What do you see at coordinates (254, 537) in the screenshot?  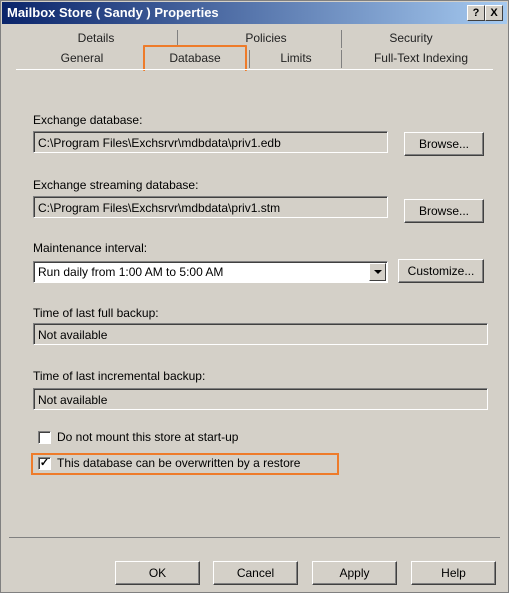 I see `bottom-divider` at bounding box center [254, 537].